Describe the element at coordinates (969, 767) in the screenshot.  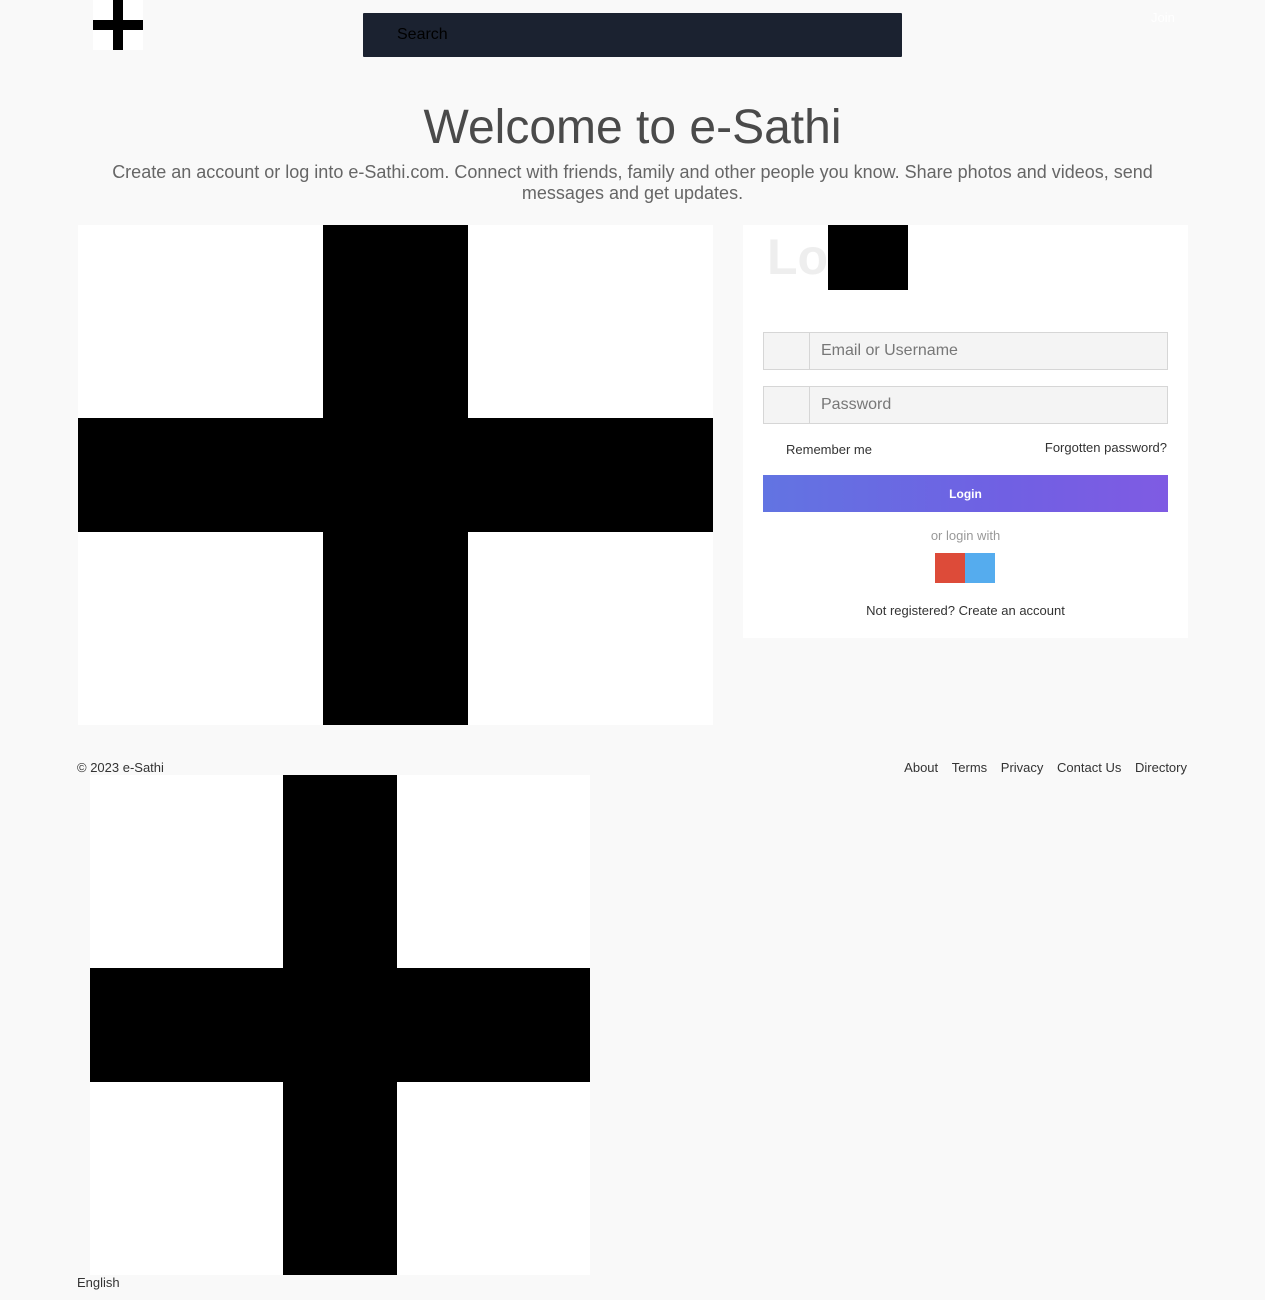
I see `footer-link-terms: Terms` at that location.